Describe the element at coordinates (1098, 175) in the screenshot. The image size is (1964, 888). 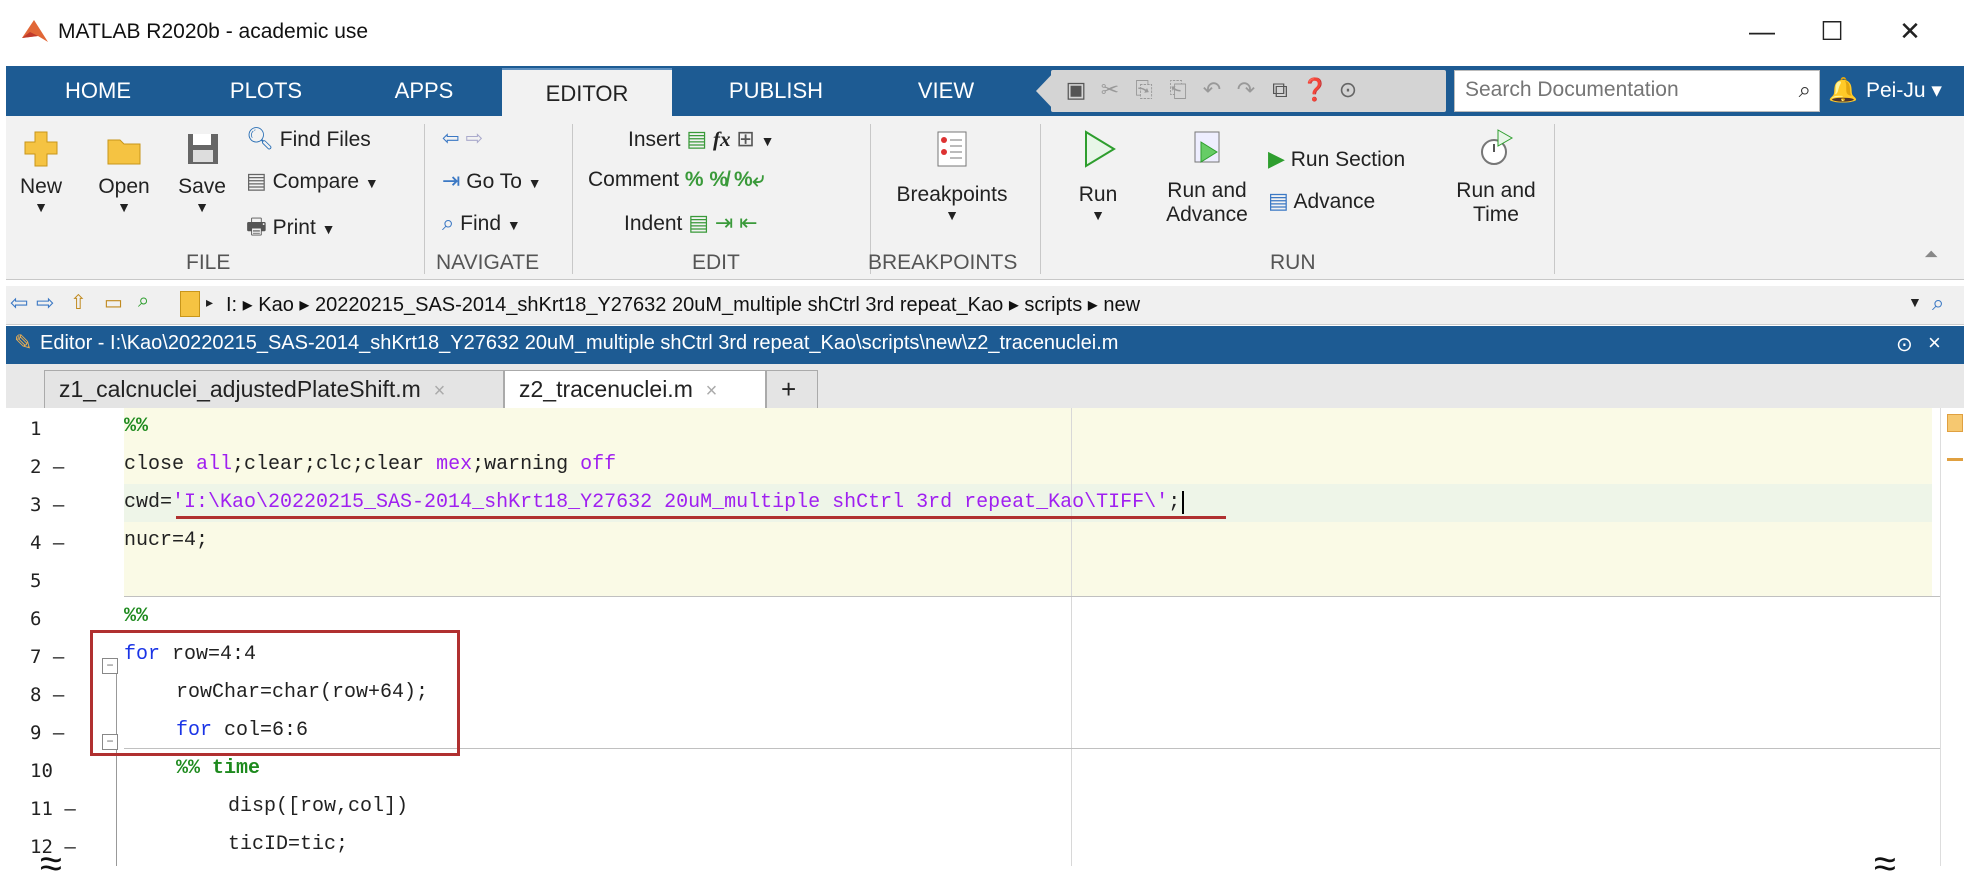
I see `run-button: Run ▼` at that location.